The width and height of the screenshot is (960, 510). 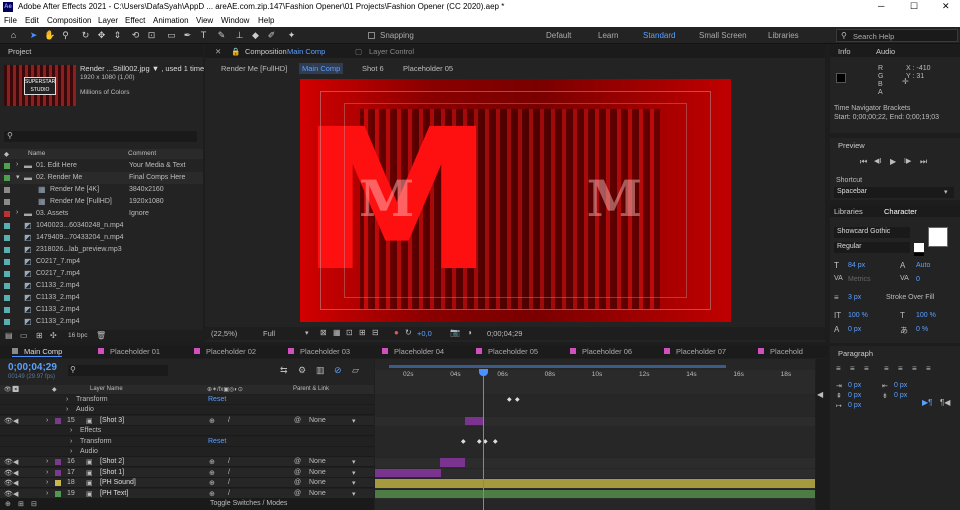 I want to click on timeline-graph-area: 02s 04s 06s 08s 10s 12s 14s 16s 18s ◆ ◆ ◆ ◆ ◆ ◆, so click(x=595, y=434).